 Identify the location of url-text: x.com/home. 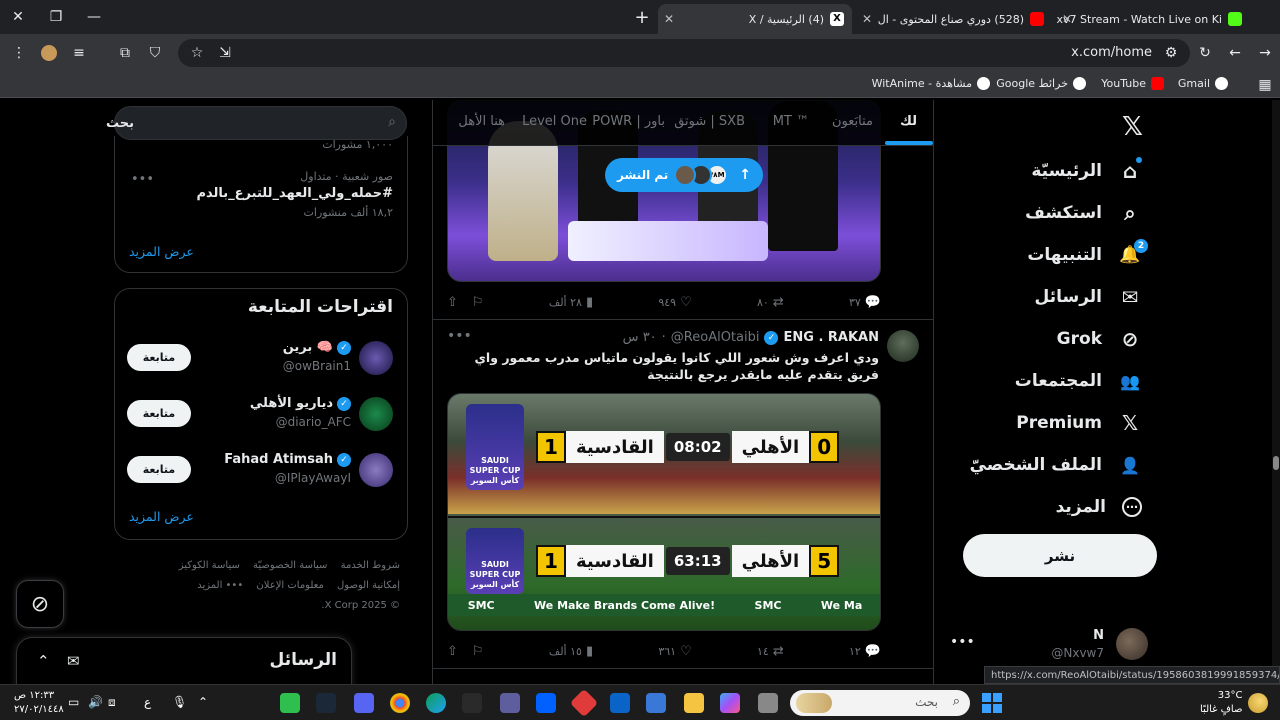
(1111, 52).